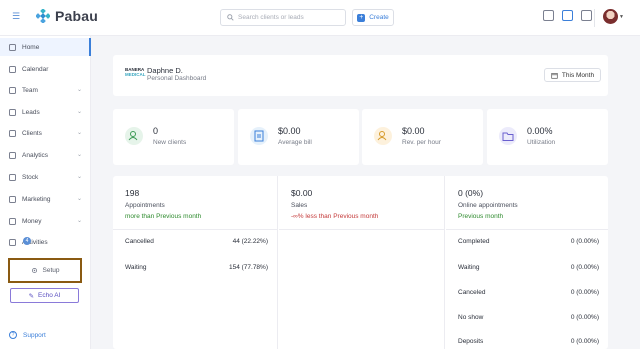 This screenshot has width=640, height=349. What do you see at coordinates (31, 47) in the screenshot?
I see `sidebar-item-label: Home` at bounding box center [31, 47].